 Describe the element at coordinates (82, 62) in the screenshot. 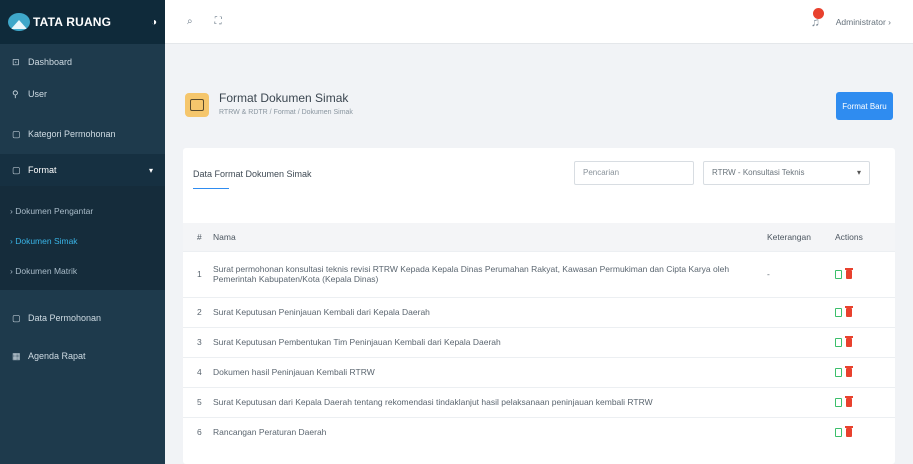

I see `sidebar-item-dashboard: ⊡ Dashboard` at that location.